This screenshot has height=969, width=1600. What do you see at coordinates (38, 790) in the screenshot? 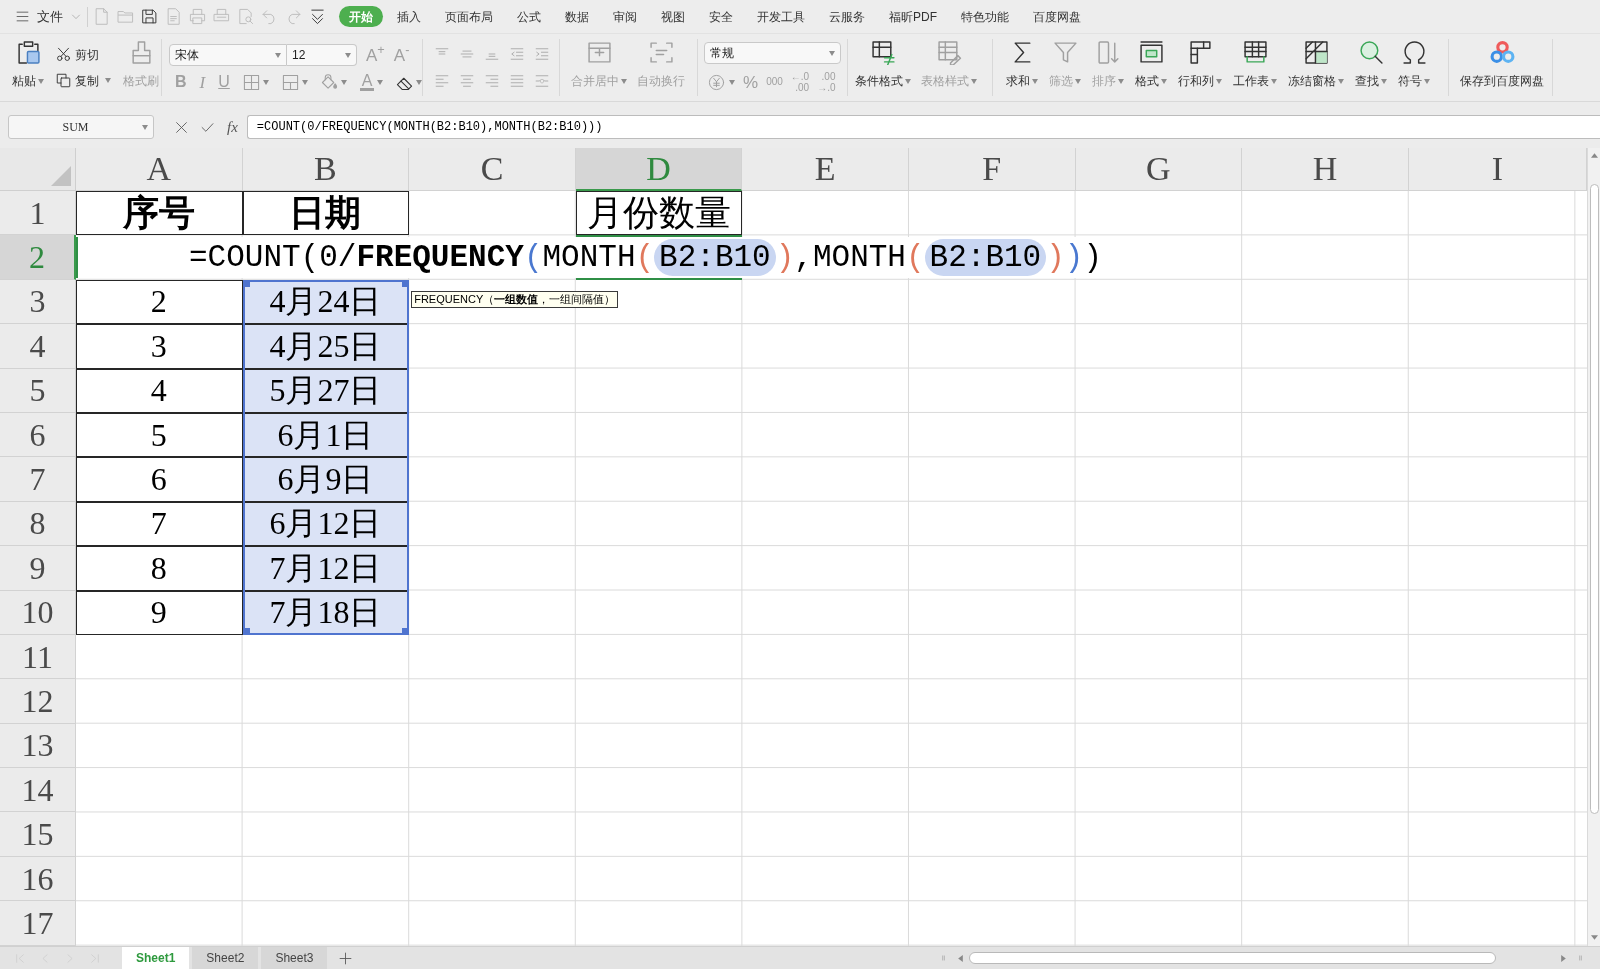
I see `row-header: 14` at bounding box center [38, 790].